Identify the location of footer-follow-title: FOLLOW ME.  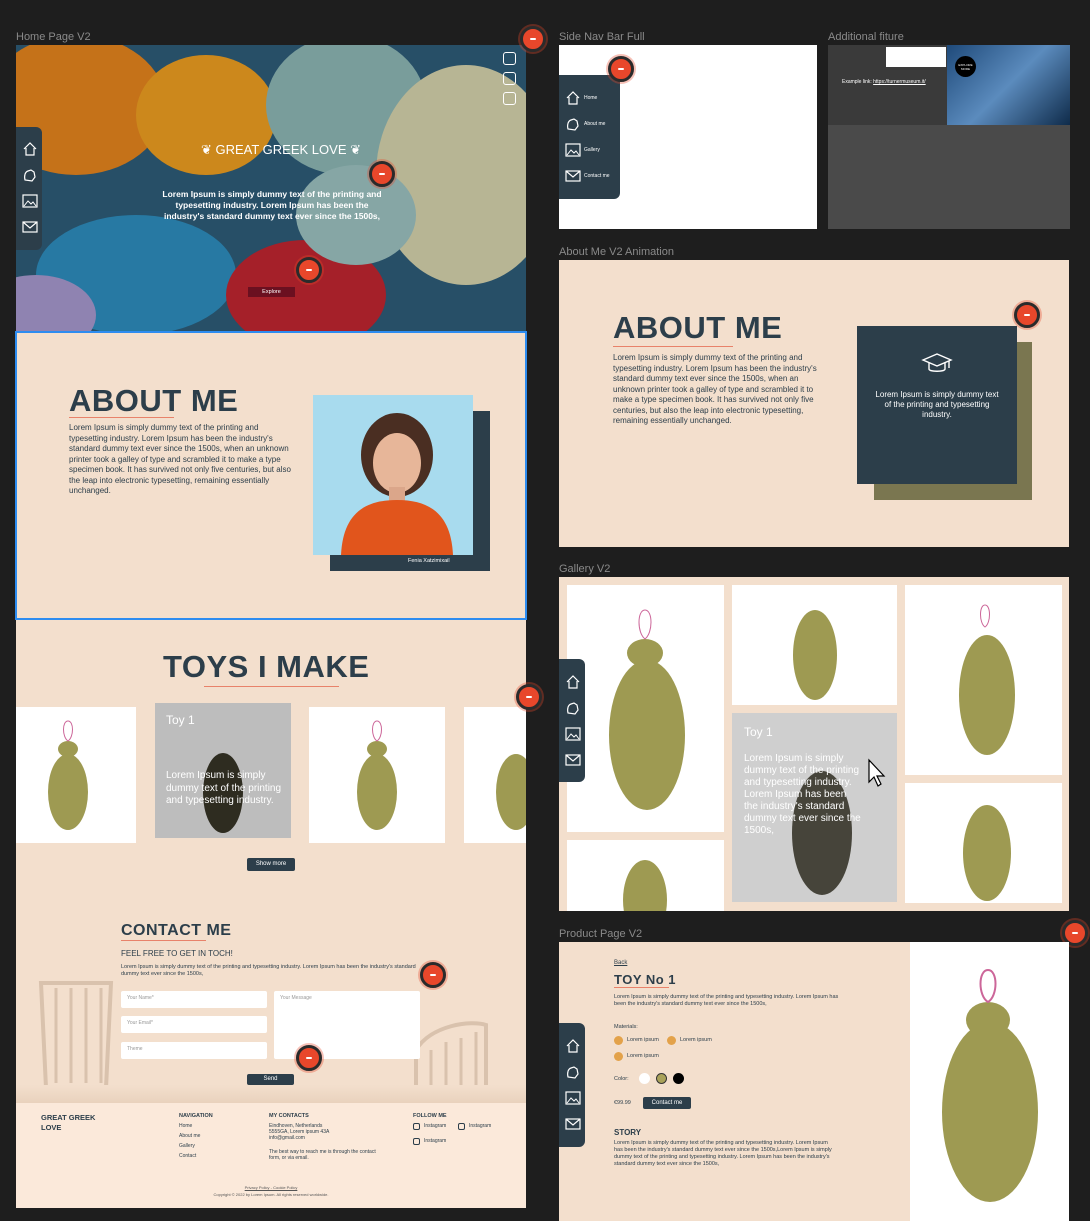
(430, 1116).